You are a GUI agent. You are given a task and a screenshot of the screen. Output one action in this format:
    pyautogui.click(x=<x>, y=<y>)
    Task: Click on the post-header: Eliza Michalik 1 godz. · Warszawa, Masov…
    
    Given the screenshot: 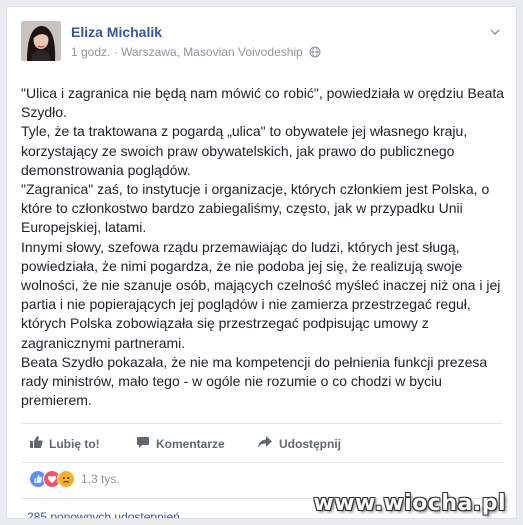 What is the action you would take?
    pyautogui.click(x=261, y=43)
    